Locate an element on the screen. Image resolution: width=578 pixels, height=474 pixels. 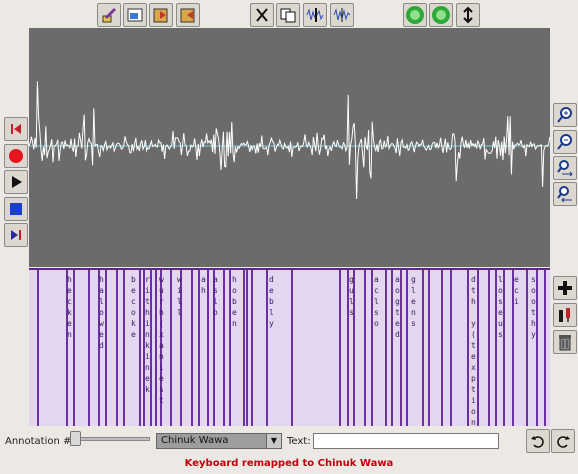
trash-button is located at coordinates (565, 342).